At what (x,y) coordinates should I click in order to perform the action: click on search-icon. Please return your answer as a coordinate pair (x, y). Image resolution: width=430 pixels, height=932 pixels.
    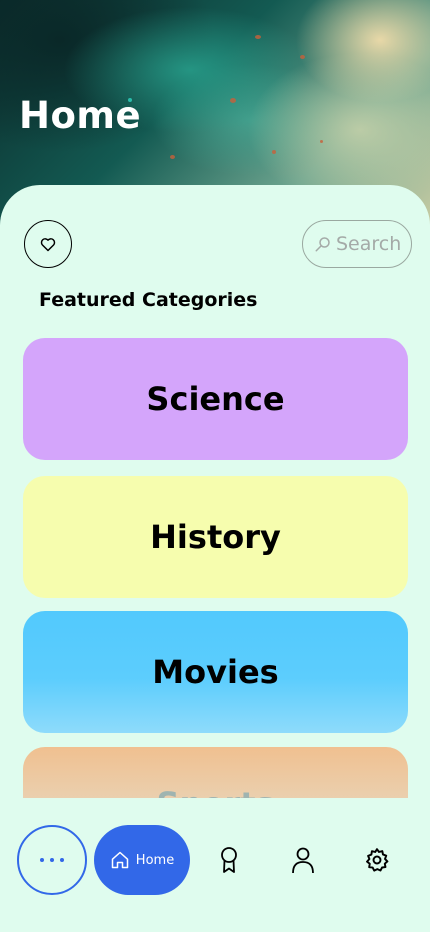
    Looking at the image, I should click on (323, 244).